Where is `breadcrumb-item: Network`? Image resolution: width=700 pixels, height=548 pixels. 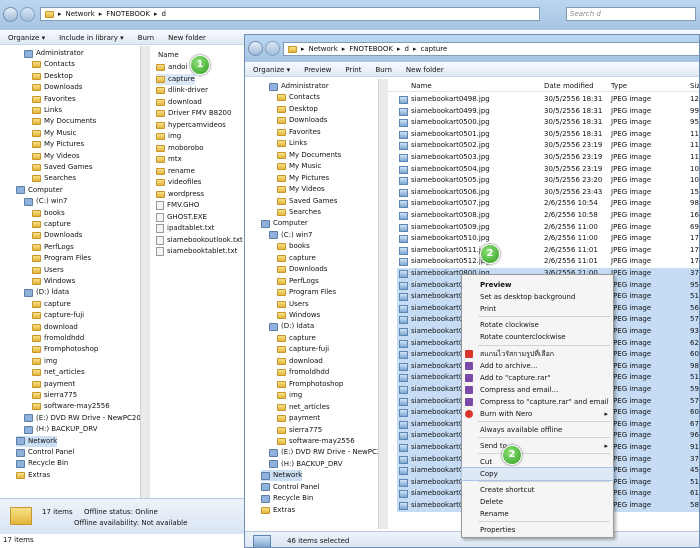 breadcrumb-item: Network is located at coordinates (80, 14).